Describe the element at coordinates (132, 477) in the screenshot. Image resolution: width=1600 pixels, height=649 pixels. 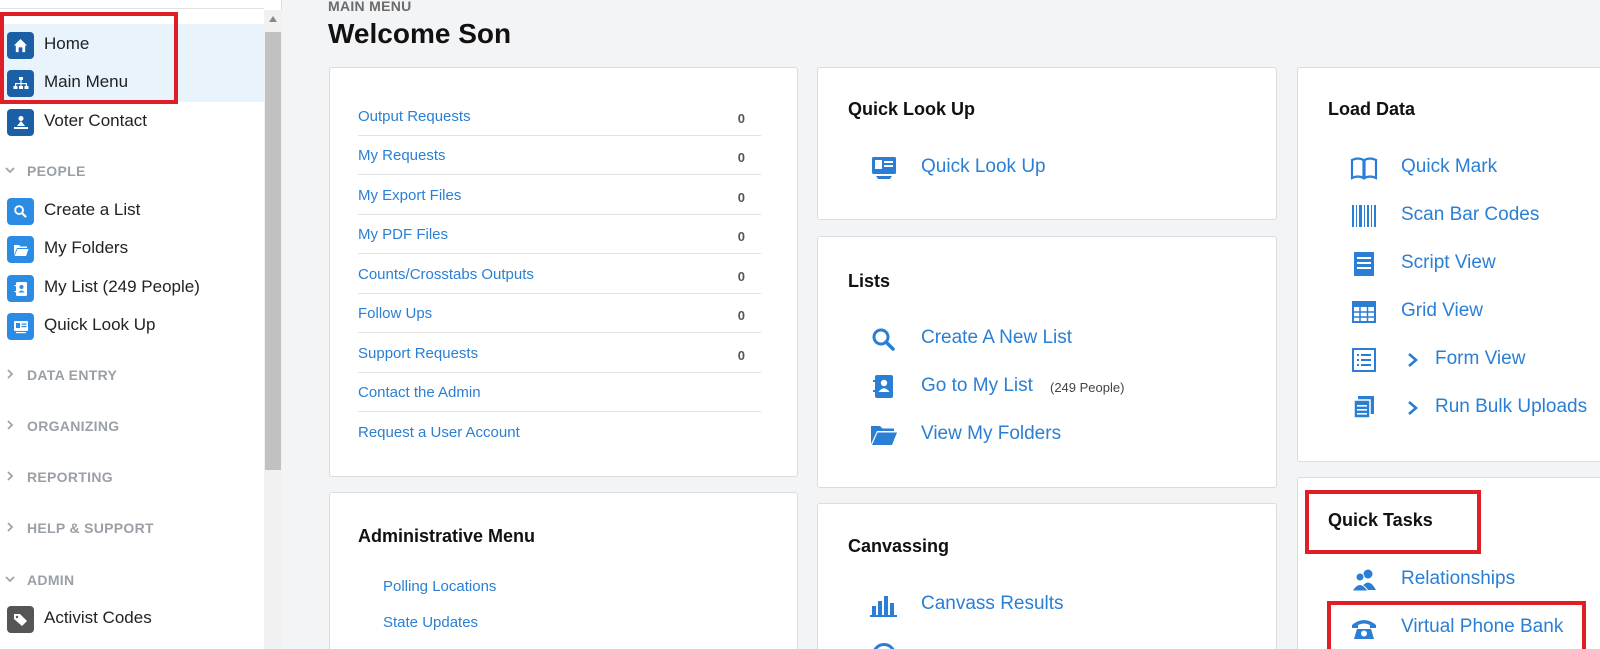
I see `sidebar-section-reporting: REPORTING` at that location.